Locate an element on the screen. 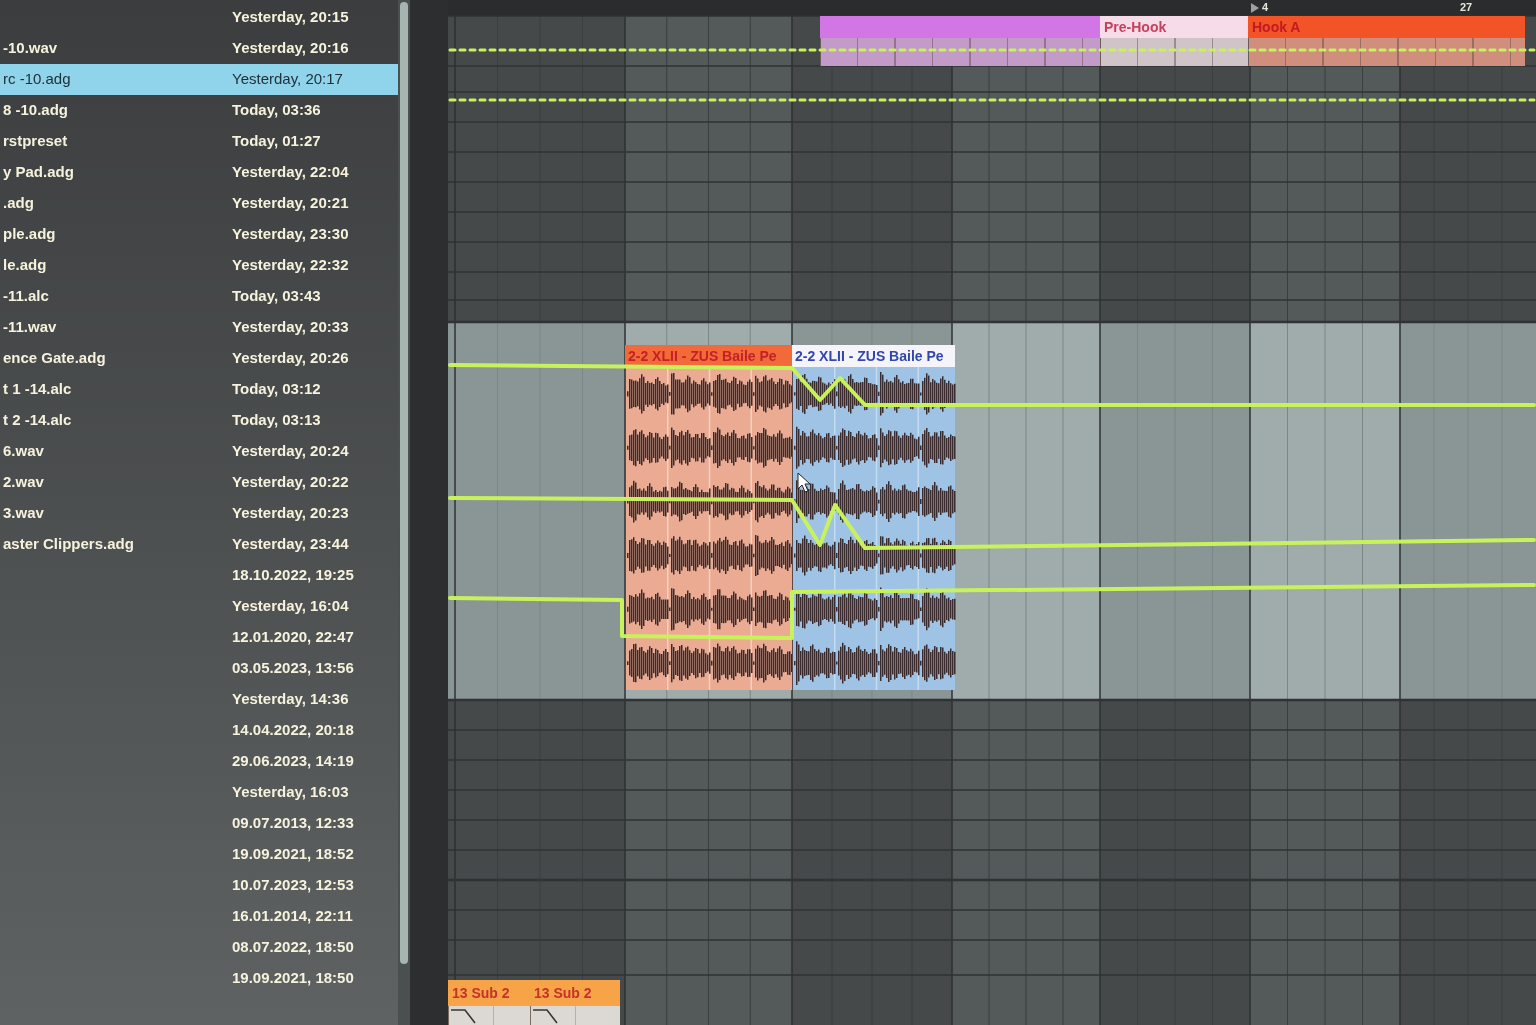  mouse-pointer-icon is located at coordinates (804, 482).